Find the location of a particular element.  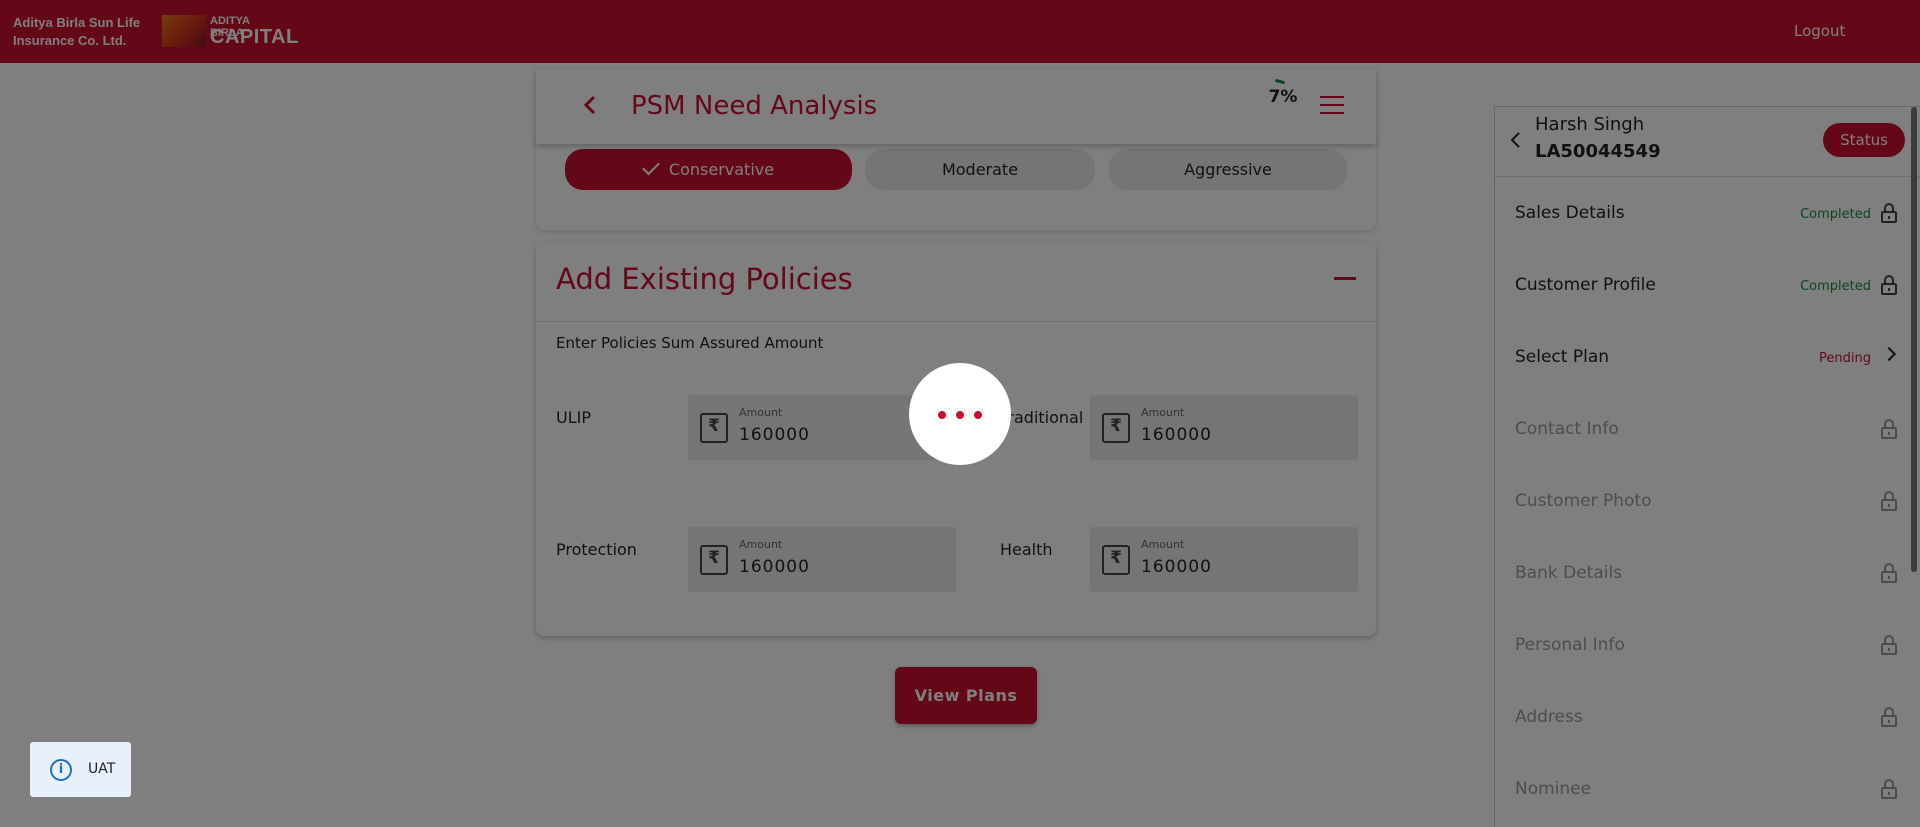

environment-label: UAT is located at coordinates (102, 769).